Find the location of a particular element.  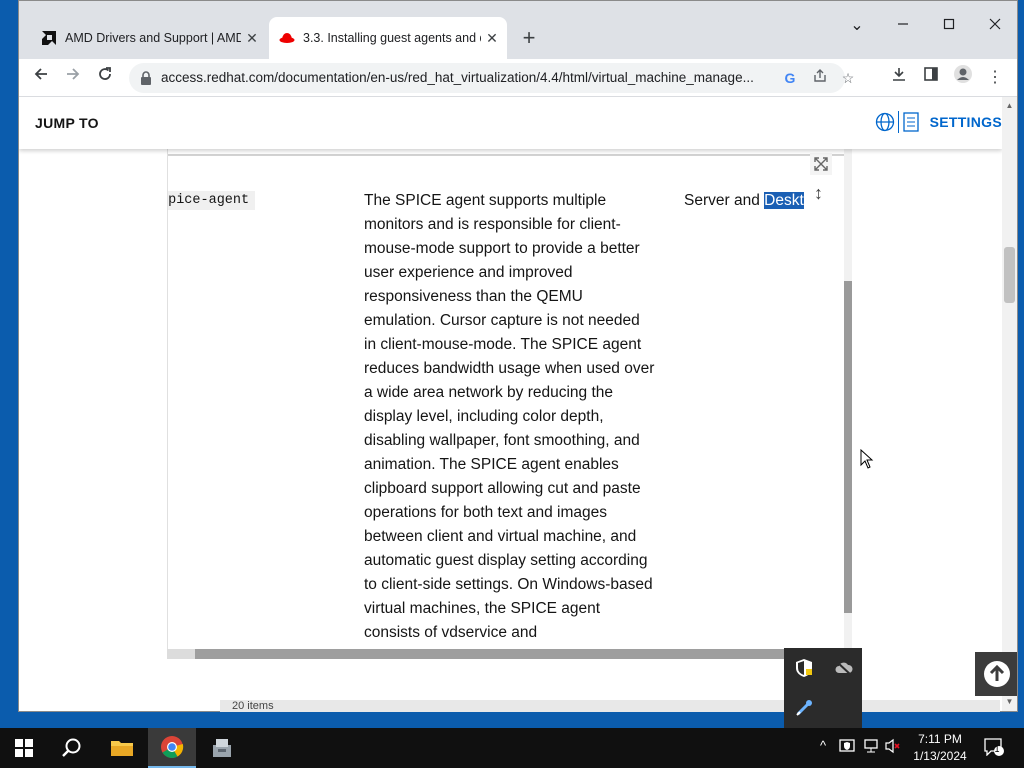

start-button is located at coordinates (24, 748).